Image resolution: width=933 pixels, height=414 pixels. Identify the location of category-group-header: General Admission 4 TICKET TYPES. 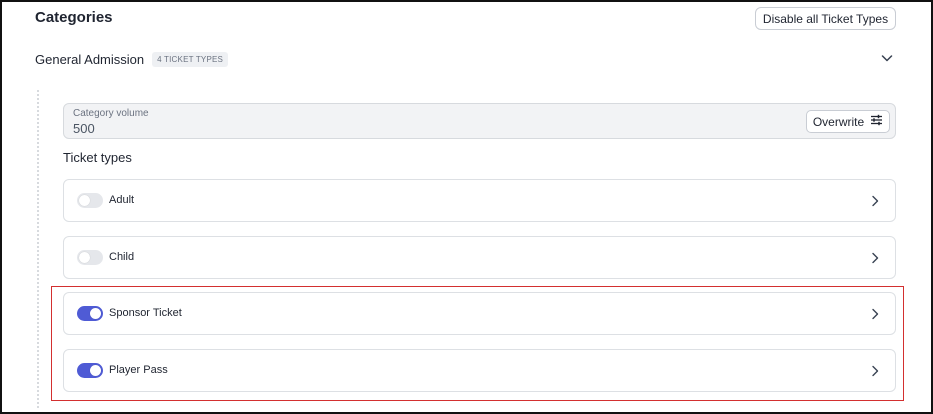
(466, 59).